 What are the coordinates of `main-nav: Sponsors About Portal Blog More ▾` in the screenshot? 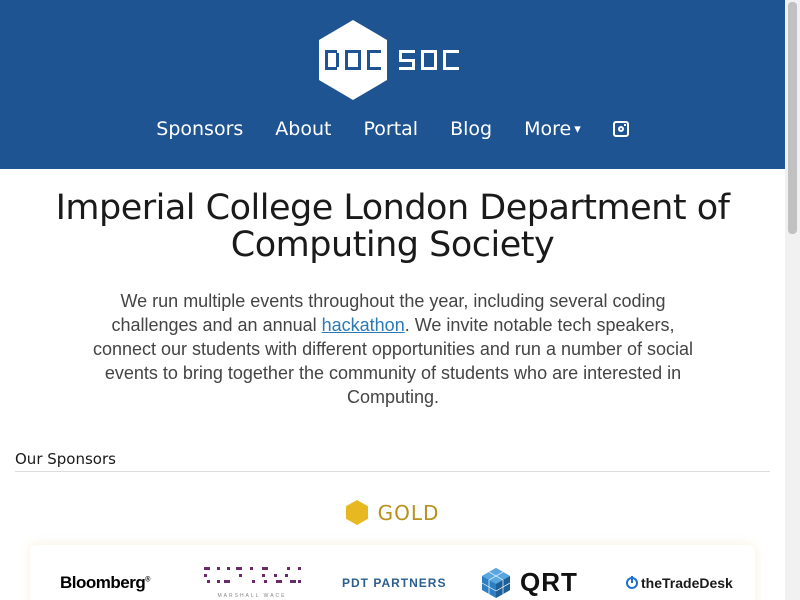 It's located at (392, 129).